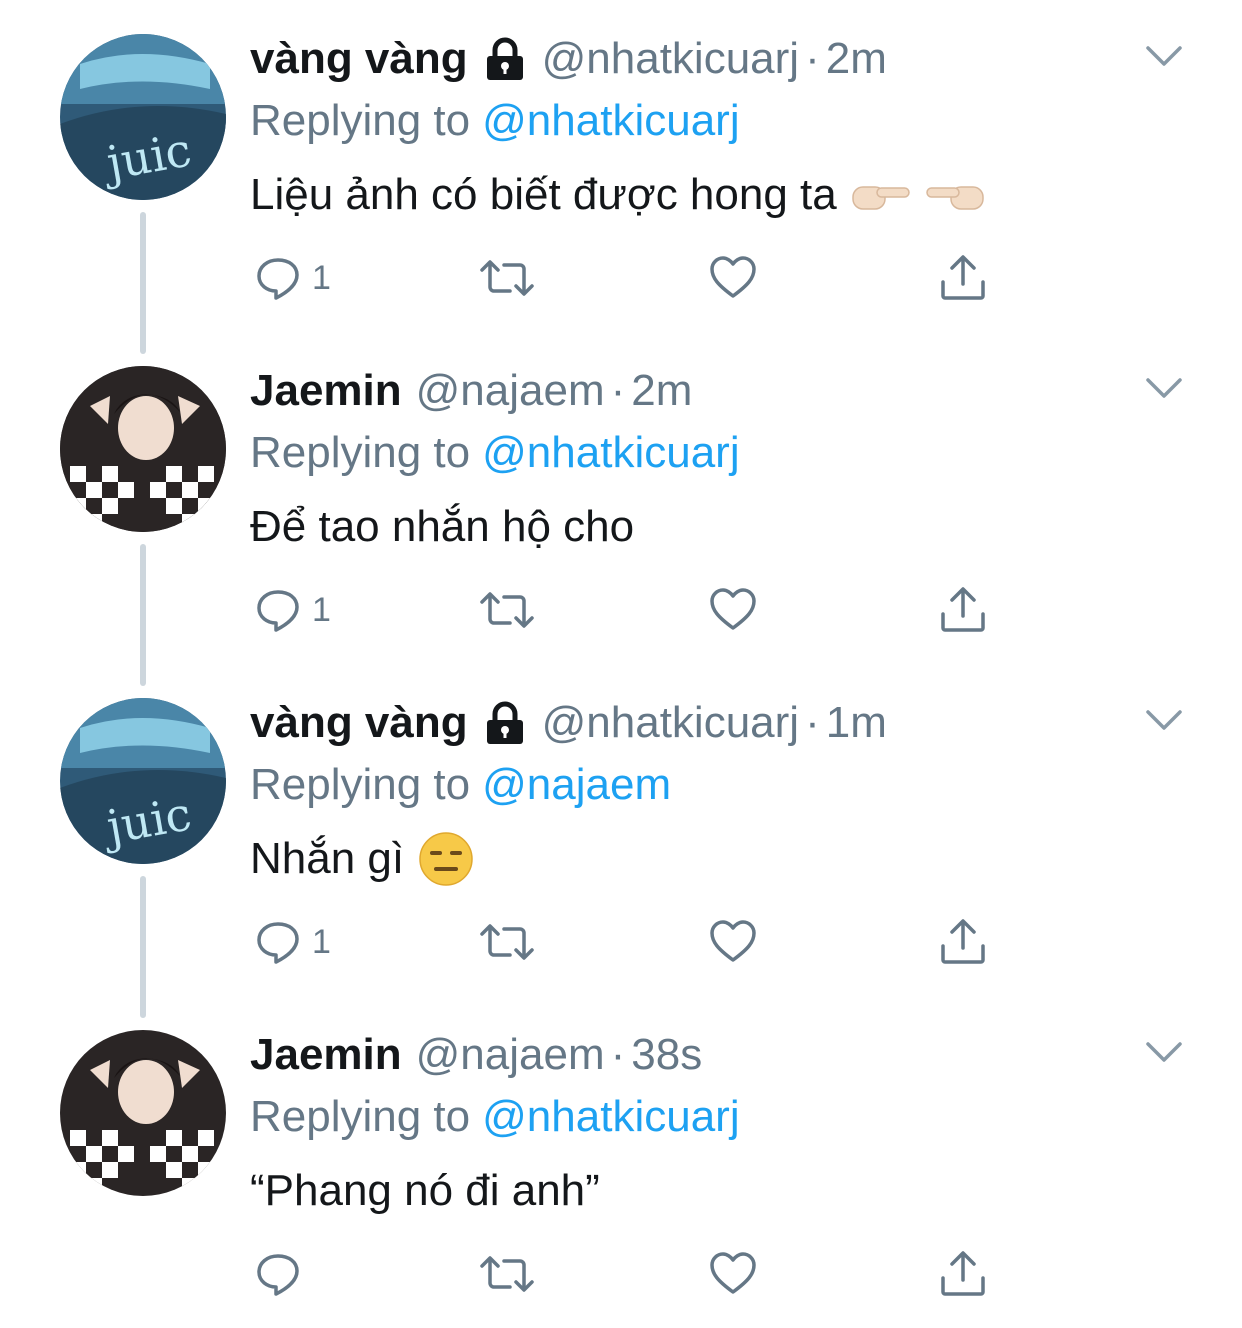 The image size is (1242, 1328). I want to click on tweet-header: vàng vàng @nhatkicuarj · 1m, so click(568, 723).